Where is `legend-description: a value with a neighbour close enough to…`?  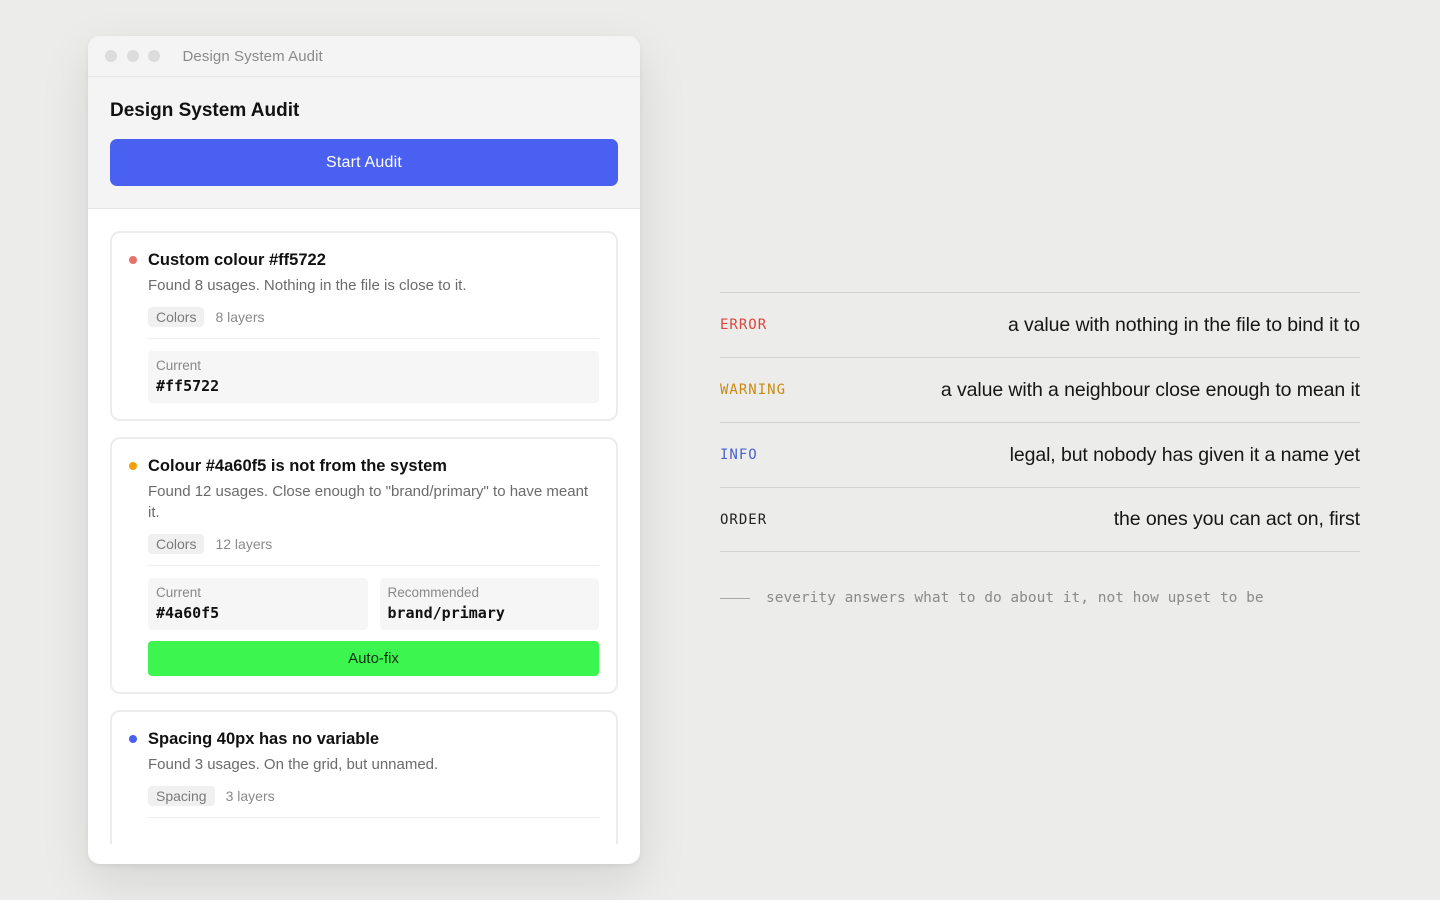
legend-description: a value with a neighbour close enough to… is located at coordinates (1150, 389).